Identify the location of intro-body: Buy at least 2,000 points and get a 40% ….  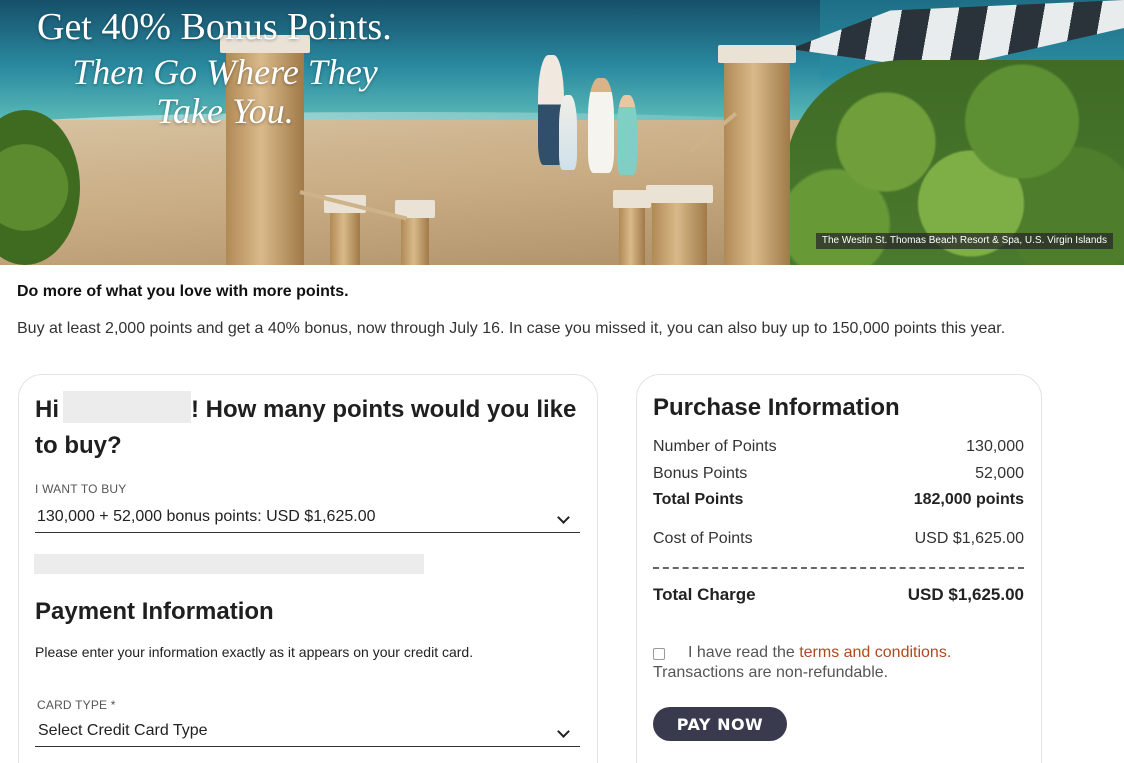
(511, 328).